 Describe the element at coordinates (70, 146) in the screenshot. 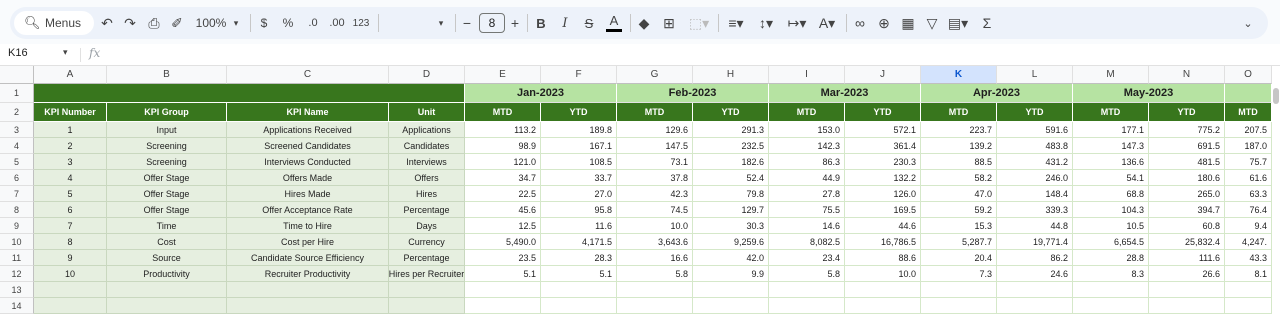

I see `kpi-number-cell: 2` at that location.